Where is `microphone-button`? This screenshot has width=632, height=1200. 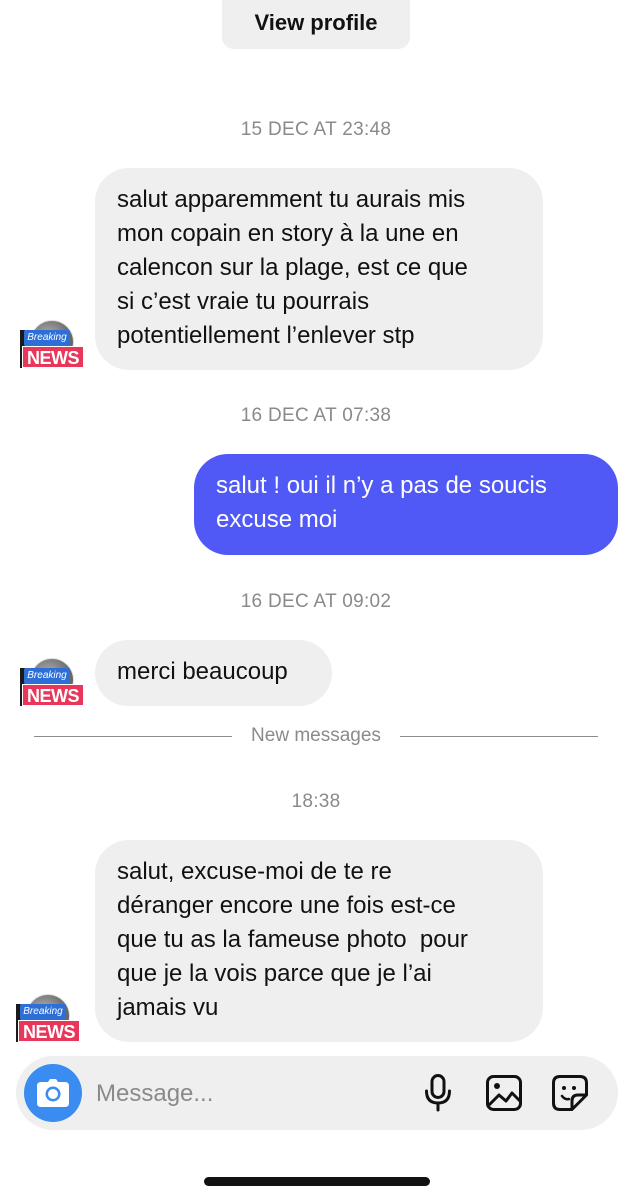 microphone-button is located at coordinates (438, 1093).